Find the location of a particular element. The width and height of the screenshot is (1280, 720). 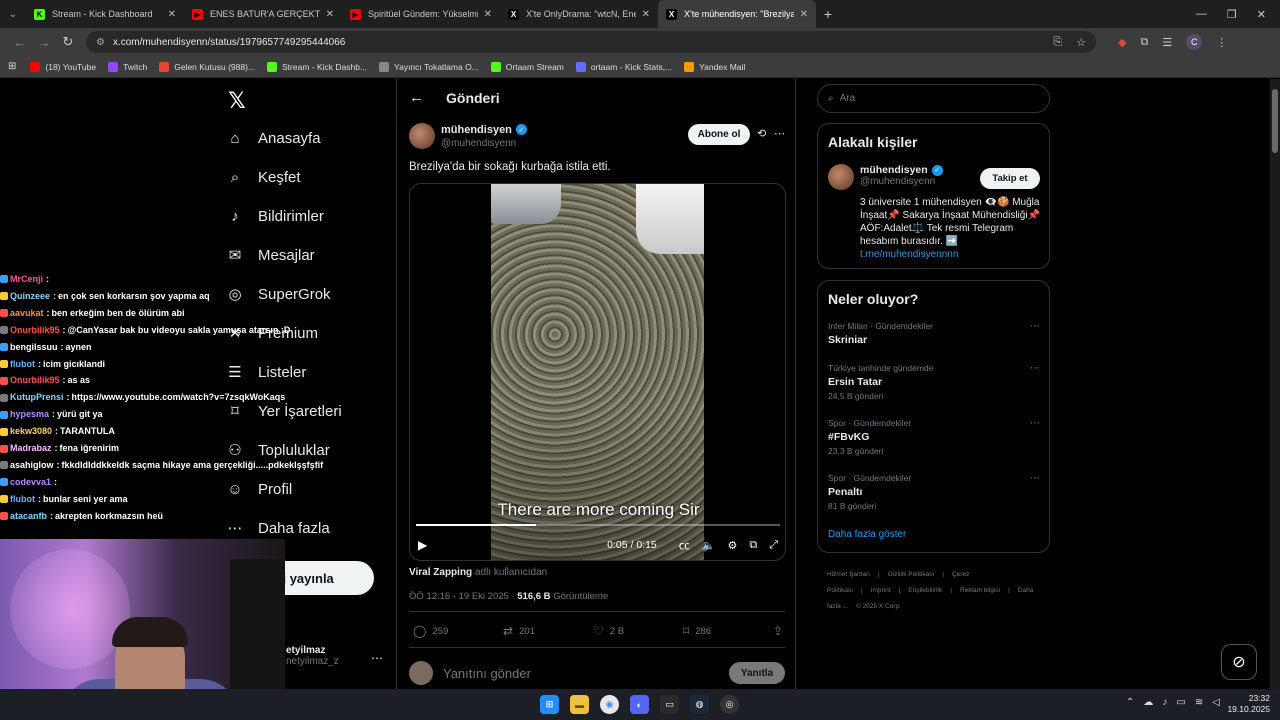

new-tab-button: + is located at coordinates (828, 14).